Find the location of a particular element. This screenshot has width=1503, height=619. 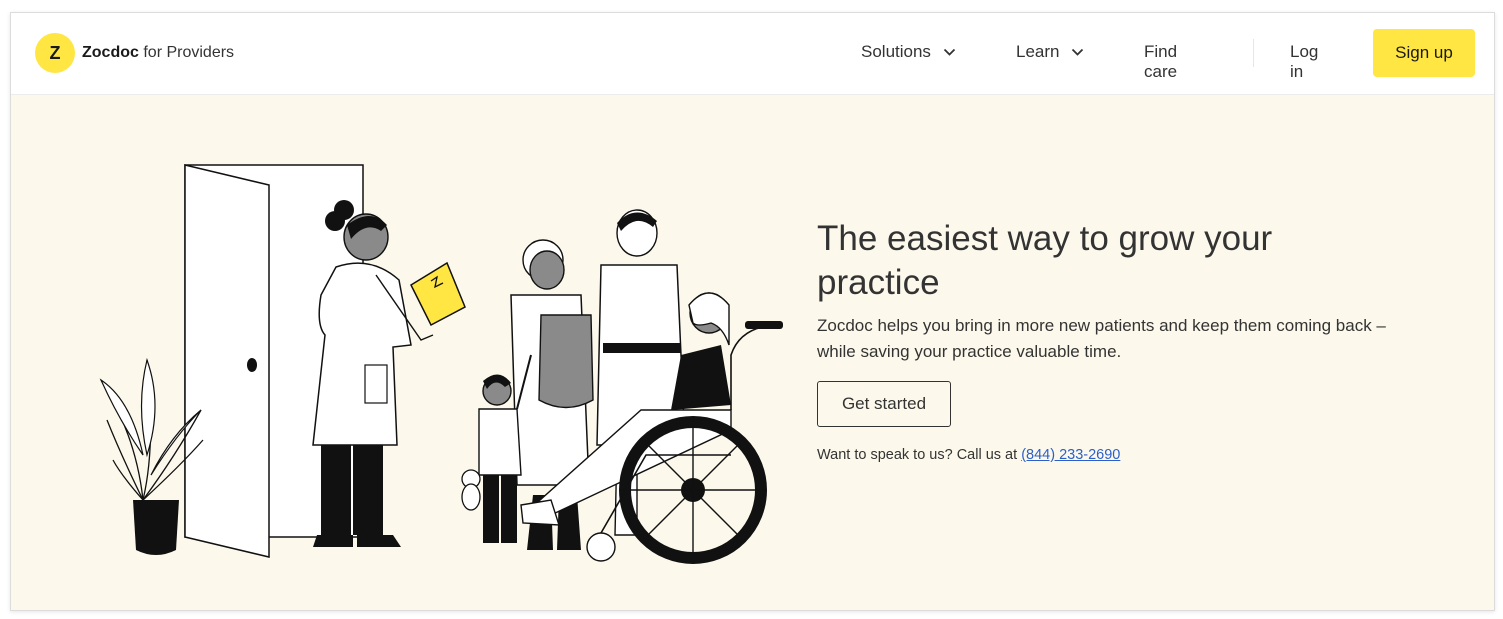

brand-suffix: for Providers is located at coordinates (189, 52).